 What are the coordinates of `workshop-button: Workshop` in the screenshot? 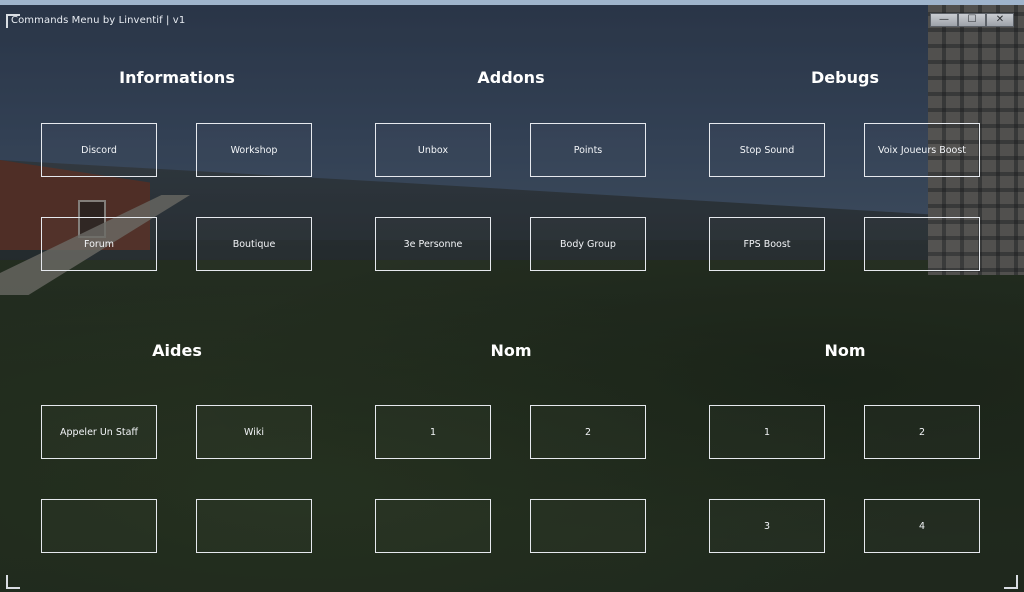 It's located at (254, 150).